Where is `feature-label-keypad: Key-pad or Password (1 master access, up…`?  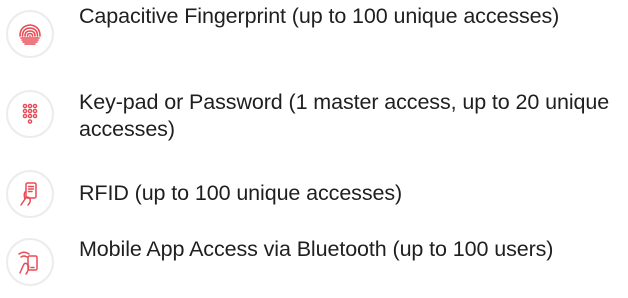
feature-label-keypad: Key-pad or Password (1 master access, up… is located at coordinates (344, 115).